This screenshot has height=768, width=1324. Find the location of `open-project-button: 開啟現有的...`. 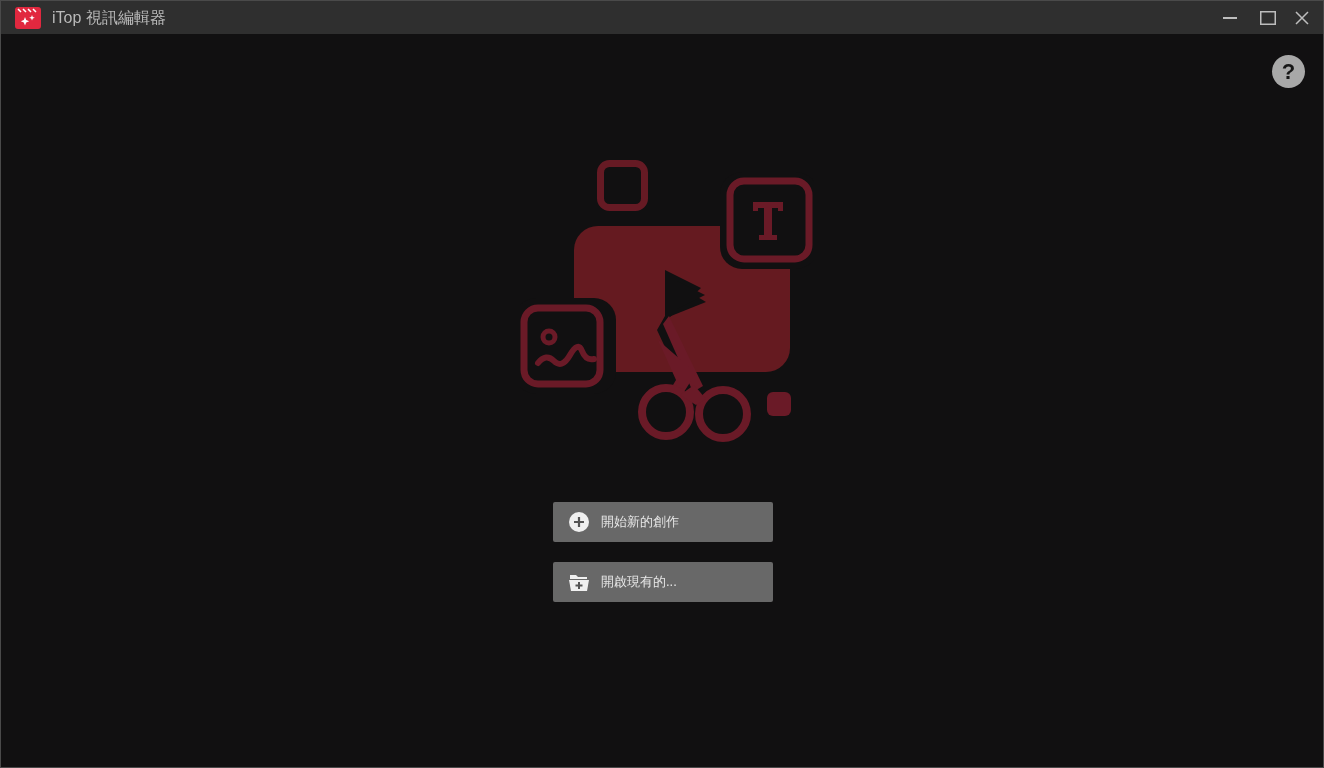

open-project-button: 開啟現有的... is located at coordinates (663, 582).